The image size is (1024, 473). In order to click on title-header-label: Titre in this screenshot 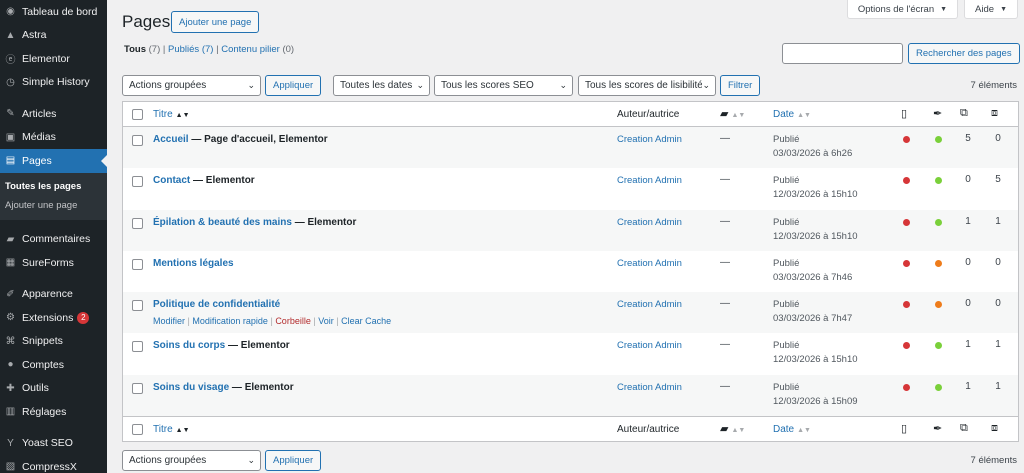, I will do `click(163, 114)`.